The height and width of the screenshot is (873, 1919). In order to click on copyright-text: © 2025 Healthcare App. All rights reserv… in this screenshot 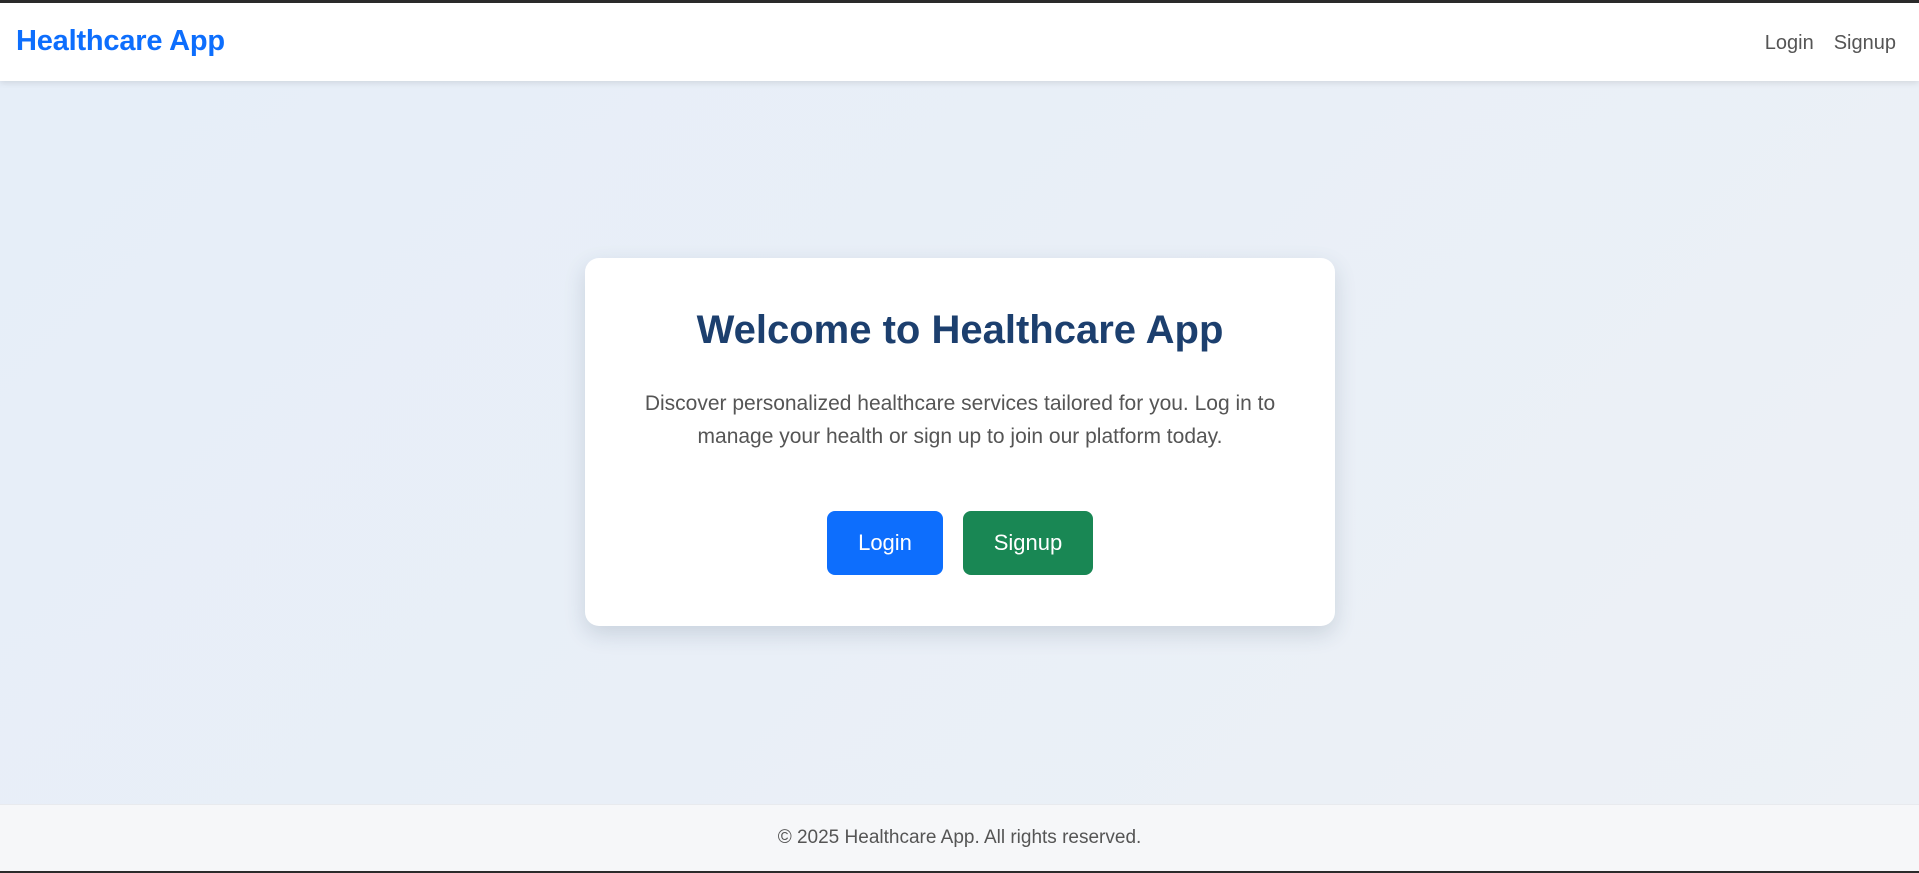, I will do `click(959, 837)`.